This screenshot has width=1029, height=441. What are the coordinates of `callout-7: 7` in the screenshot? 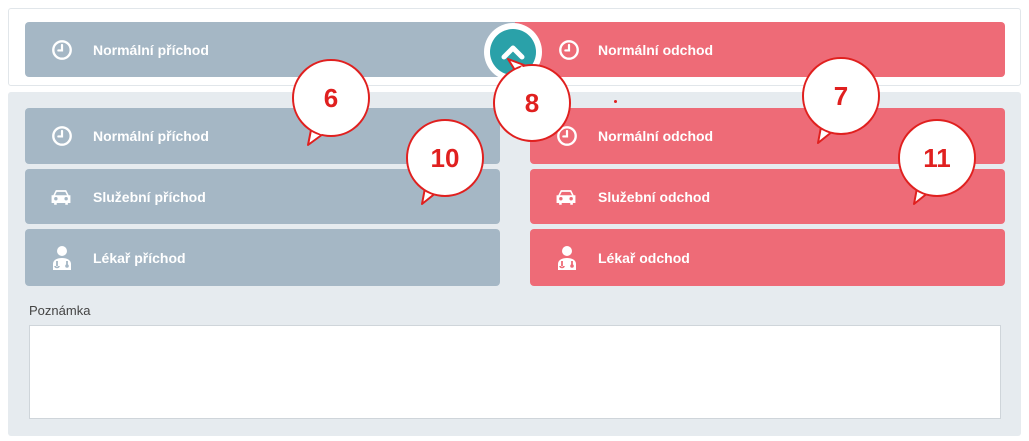 It's located at (841, 100).